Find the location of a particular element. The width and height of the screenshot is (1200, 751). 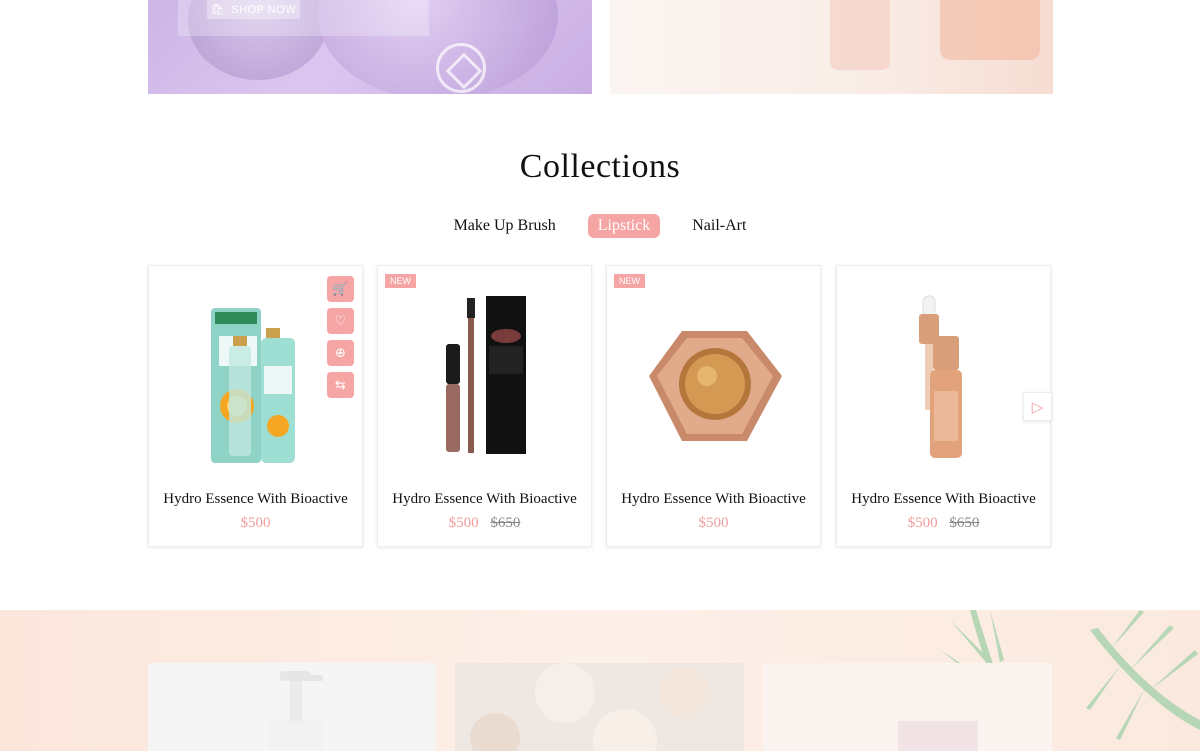

tab-lipstick: Lipstick is located at coordinates (624, 226).